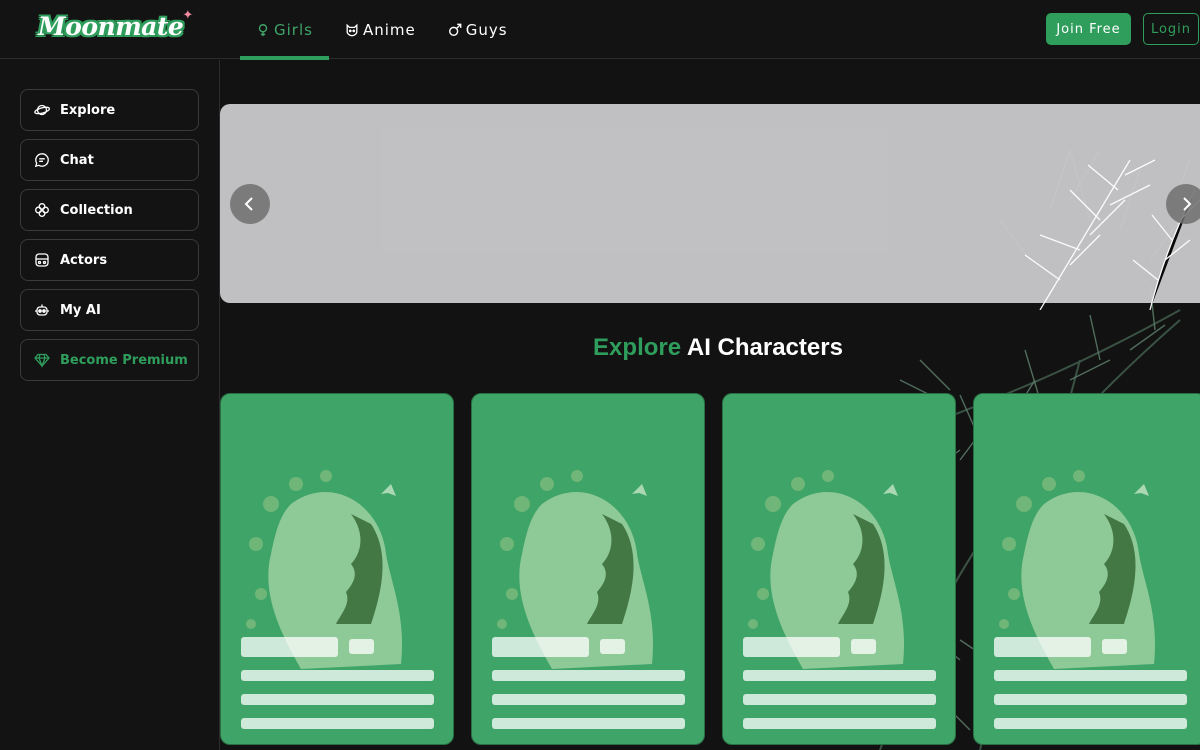  What do you see at coordinates (1171, 29) in the screenshot?
I see `login-button: Login` at bounding box center [1171, 29].